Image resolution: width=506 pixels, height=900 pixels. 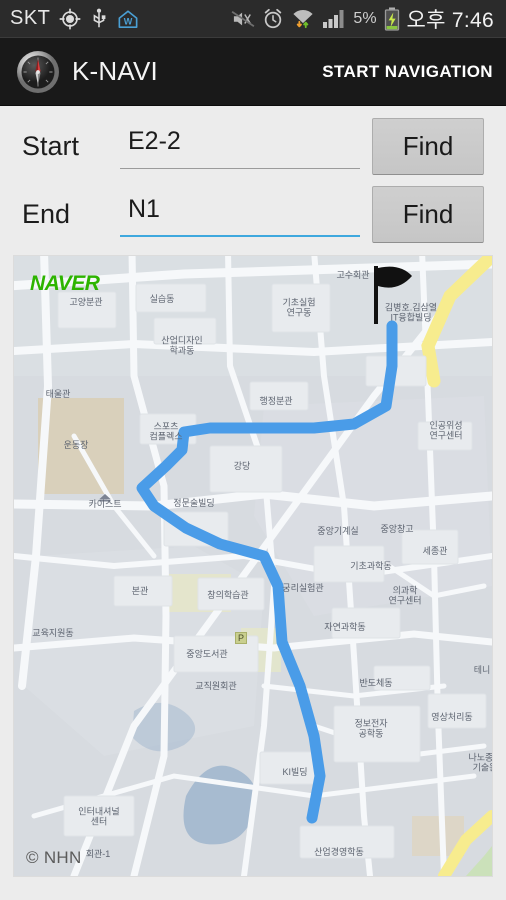 What do you see at coordinates (99, 19) in the screenshot?
I see `usb-icon` at bounding box center [99, 19].